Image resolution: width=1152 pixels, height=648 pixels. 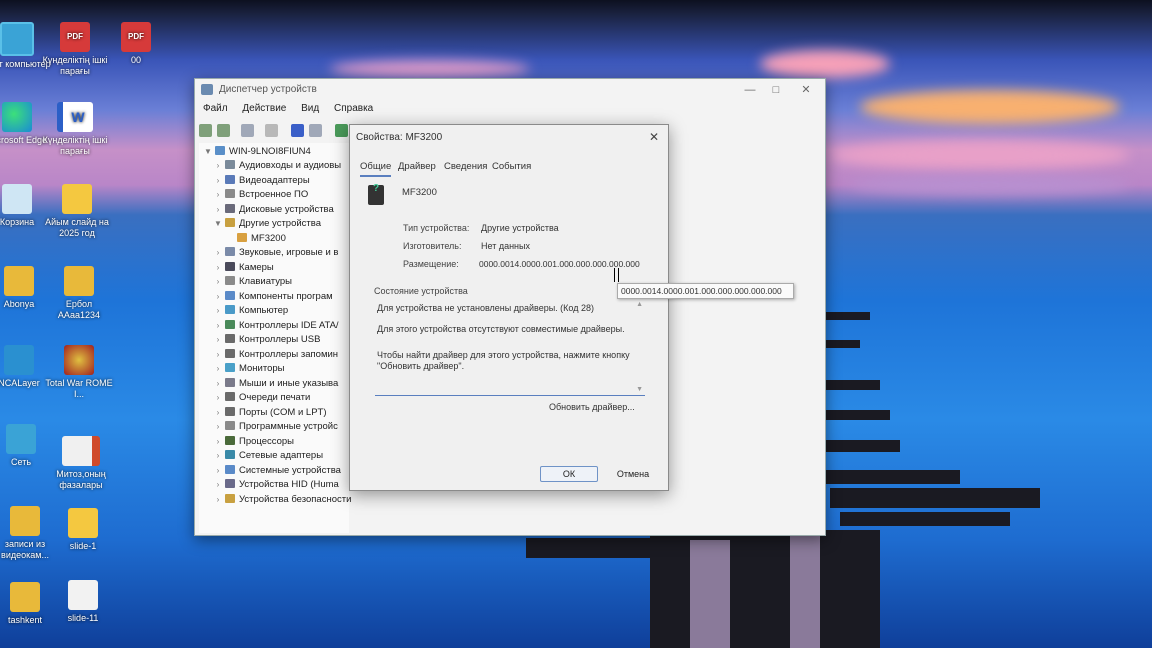 I want to click on tree-category: › Системные устройства, so click(x=288, y=471).